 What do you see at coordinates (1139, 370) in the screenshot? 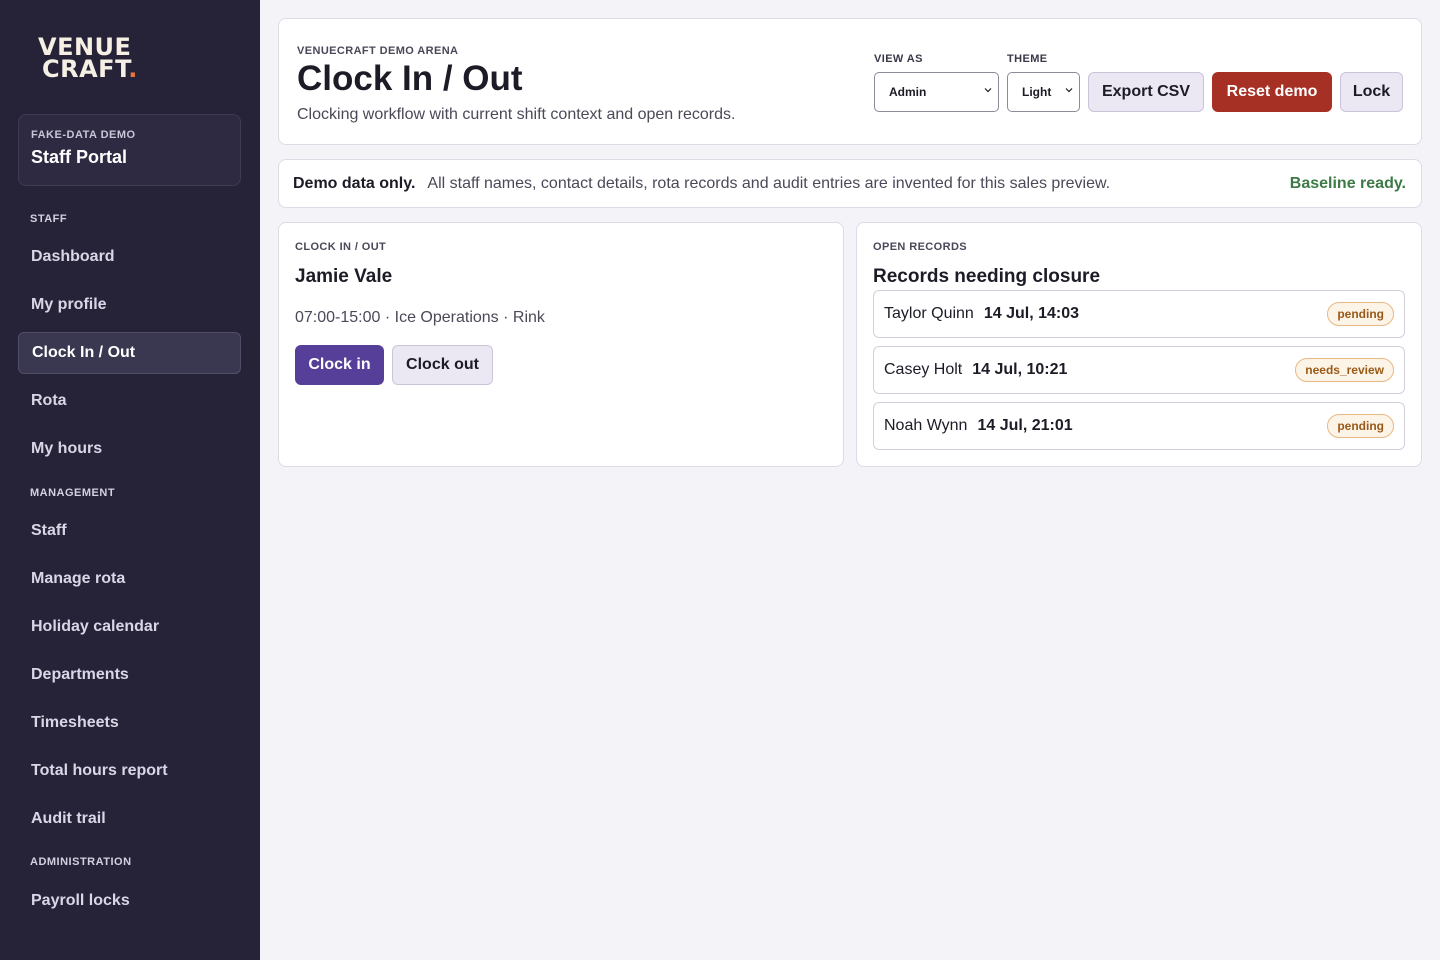
I see `record-row: Casey Holt 14 Jul, 10:21 needs_review` at bounding box center [1139, 370].